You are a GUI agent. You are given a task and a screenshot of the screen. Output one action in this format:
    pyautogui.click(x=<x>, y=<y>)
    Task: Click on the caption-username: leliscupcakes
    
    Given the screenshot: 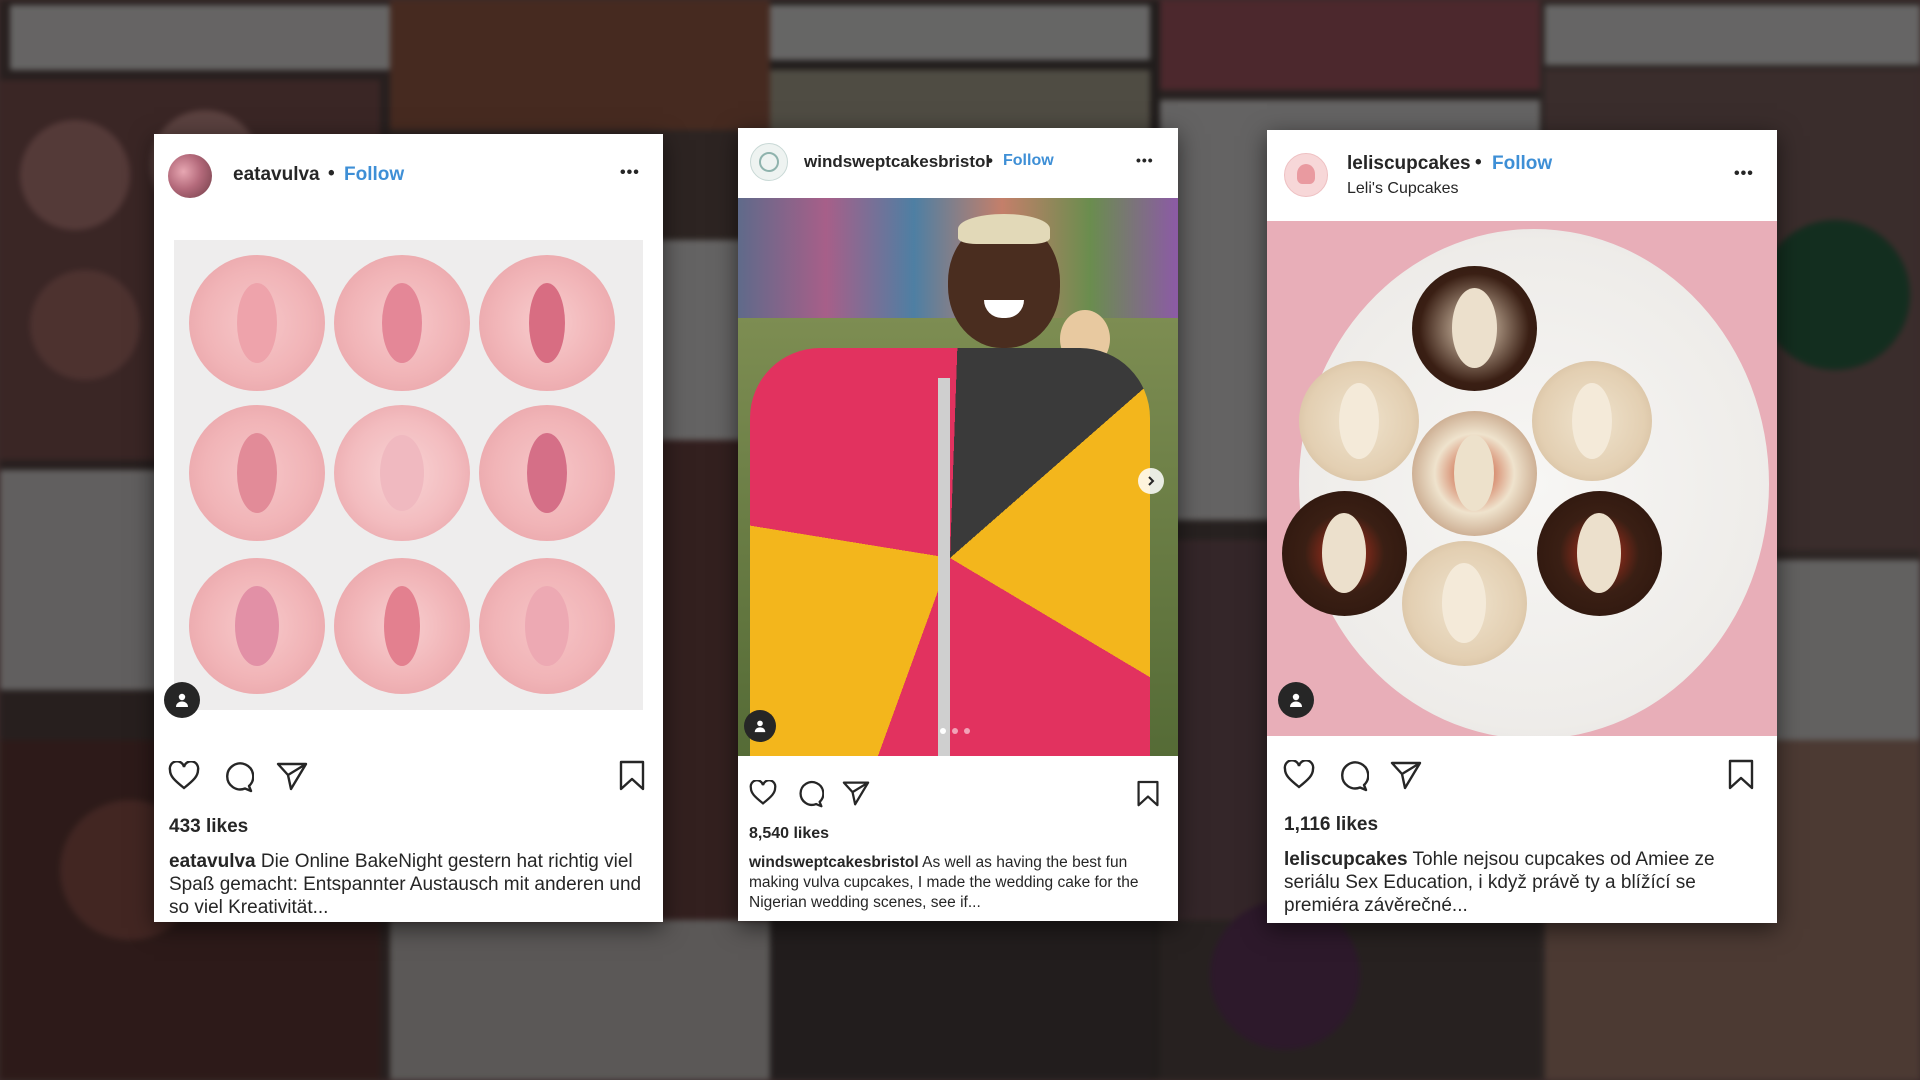 What is the action you would take?
    pyautogui.click(x=1346, y=859)
    